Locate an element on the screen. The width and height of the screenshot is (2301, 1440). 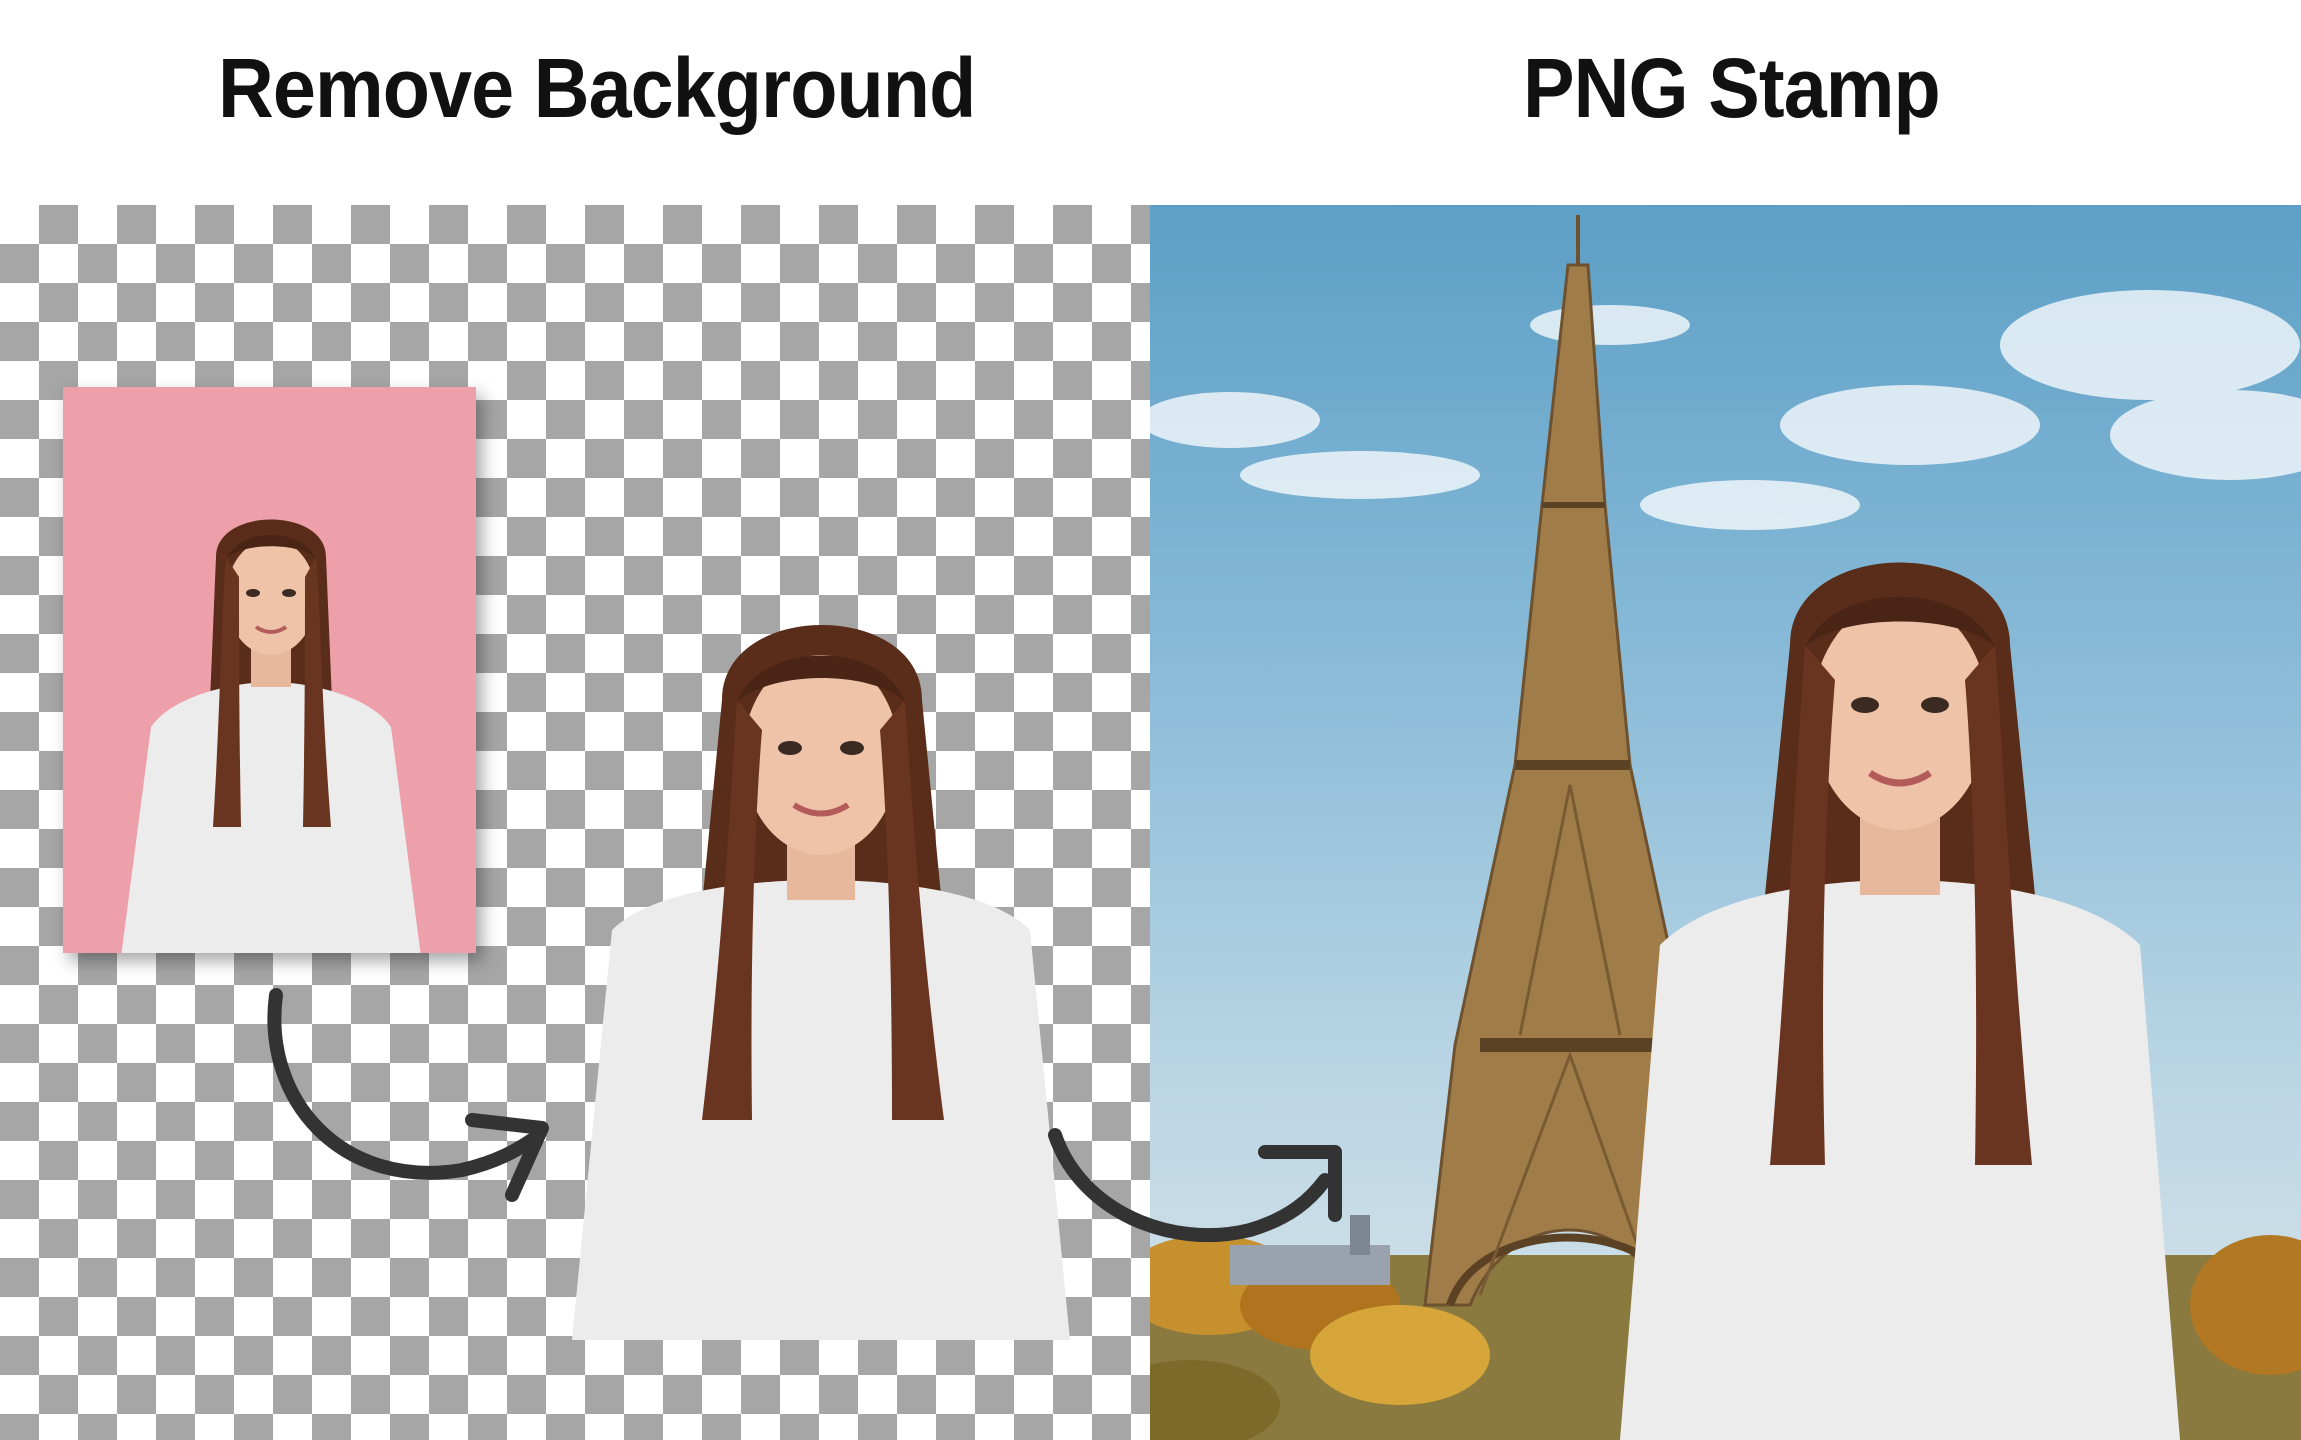
woman-cutout is located at coordinates (821, 965).